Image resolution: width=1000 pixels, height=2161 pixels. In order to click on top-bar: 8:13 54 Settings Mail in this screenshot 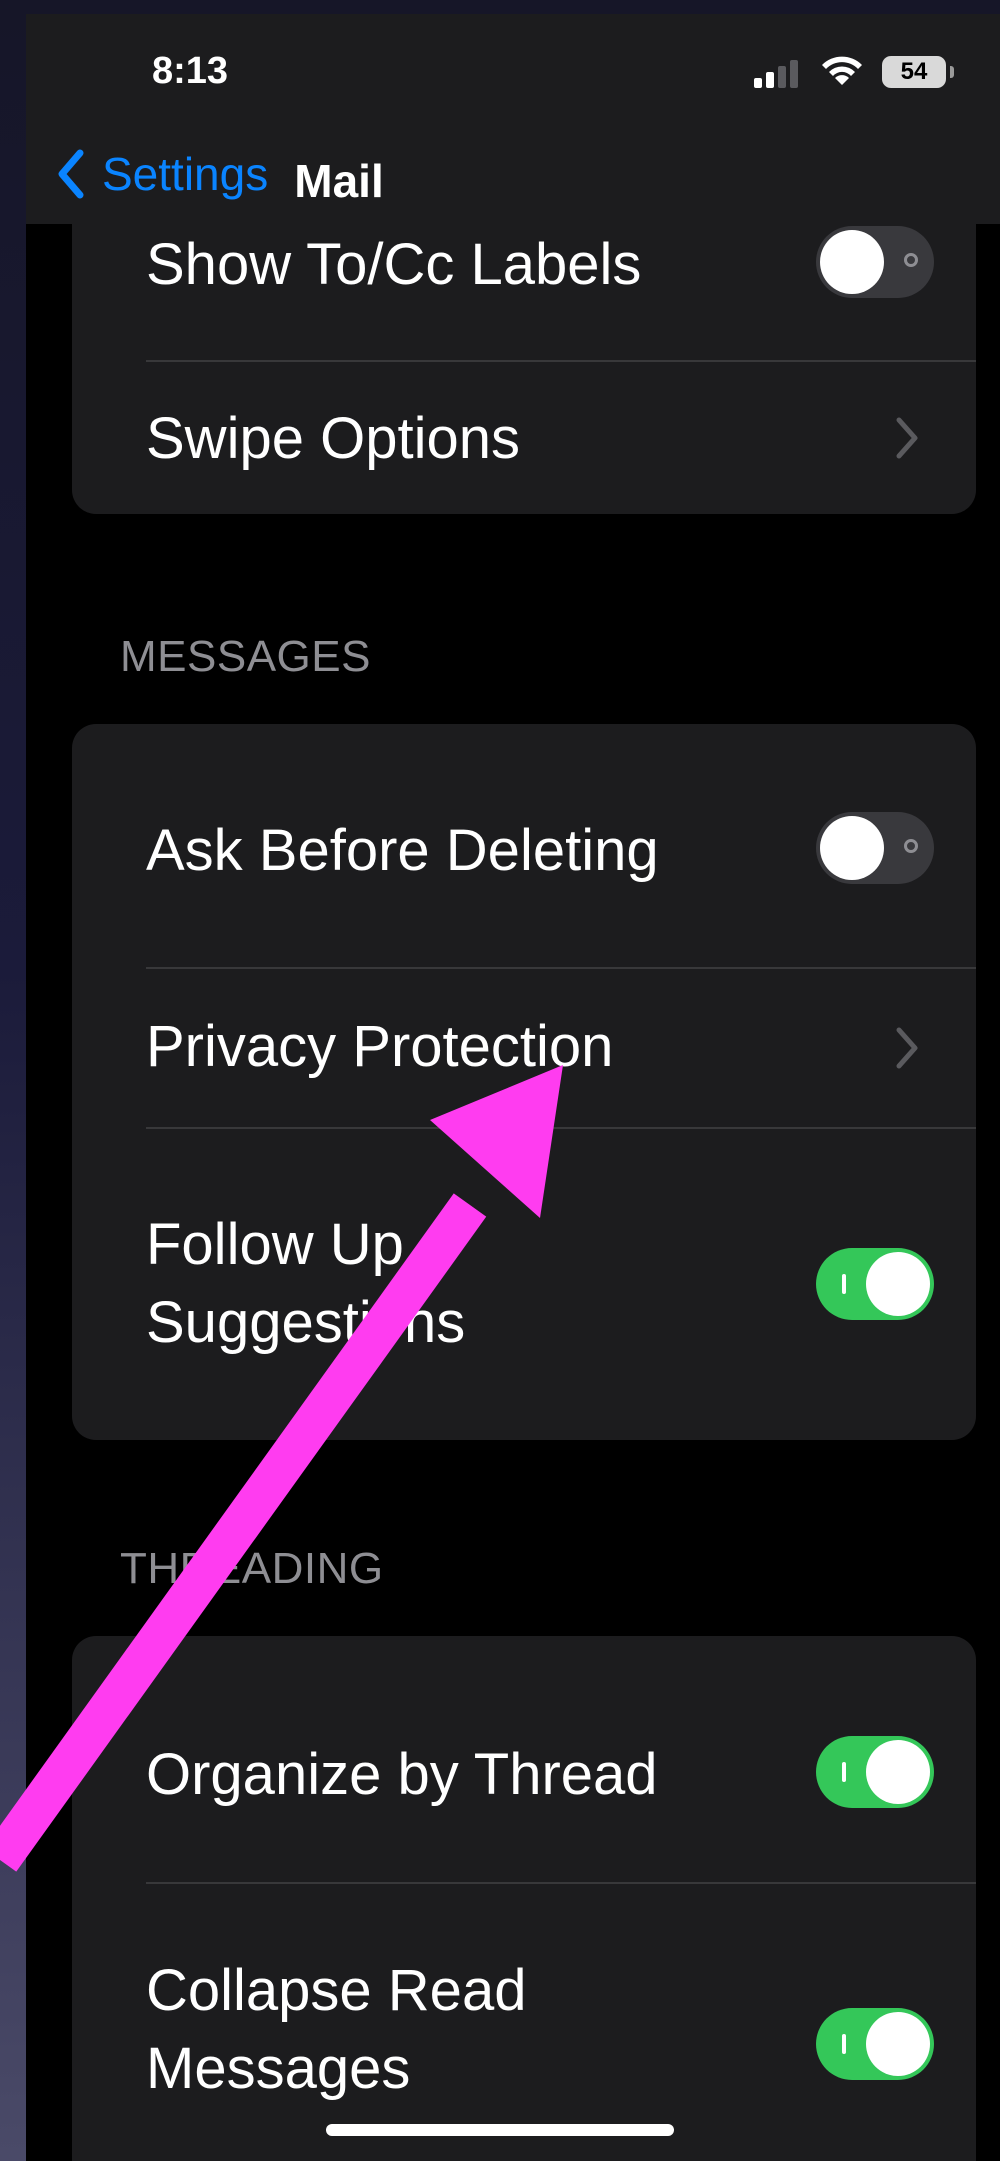, I will do `click(513, 119)`.